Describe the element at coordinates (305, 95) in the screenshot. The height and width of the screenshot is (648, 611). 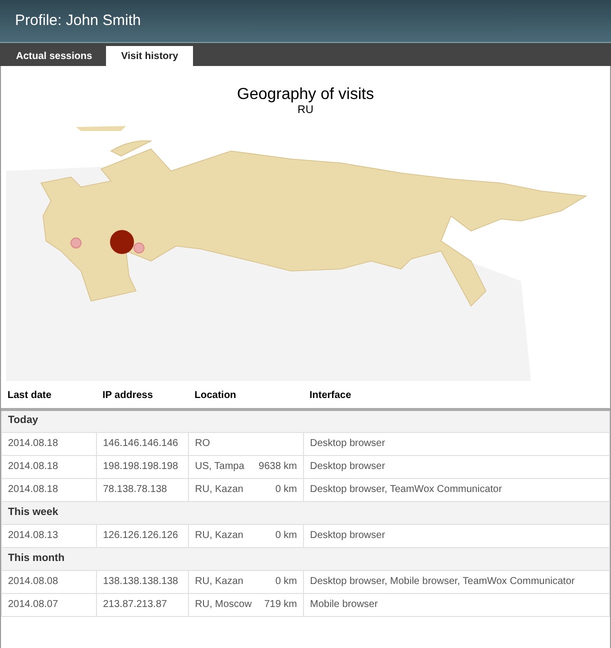
I see `map-title: Geography of visits` at that location.